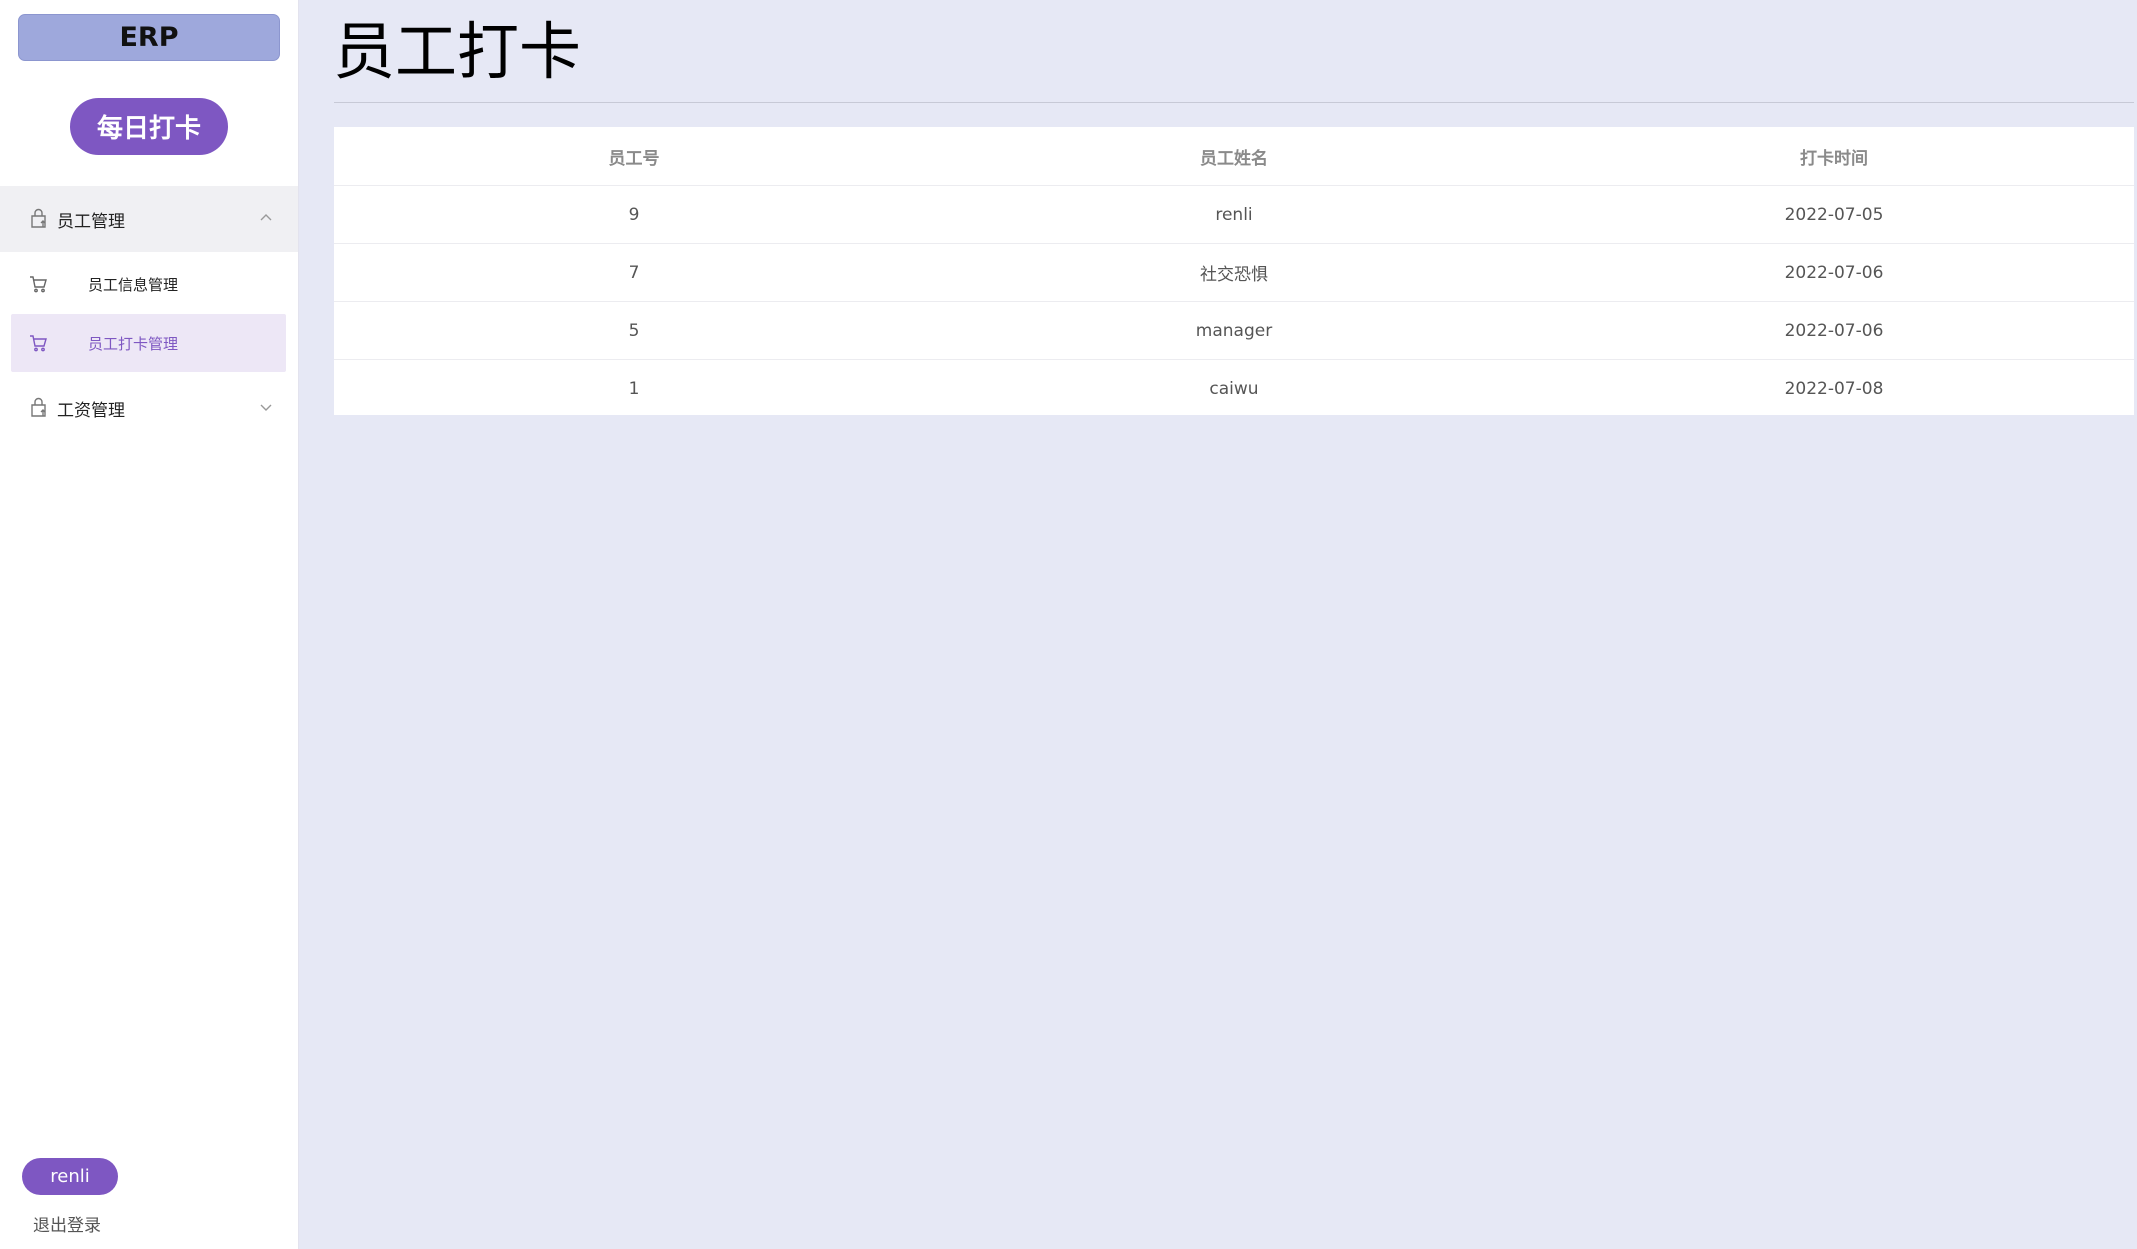 The width and height of the screenshot is (2137, 1249). What do you see at coordinates (149, 219) in the screenshot?
I see `menu-group-employee: 员工管理` at bounding box center [149, 219].